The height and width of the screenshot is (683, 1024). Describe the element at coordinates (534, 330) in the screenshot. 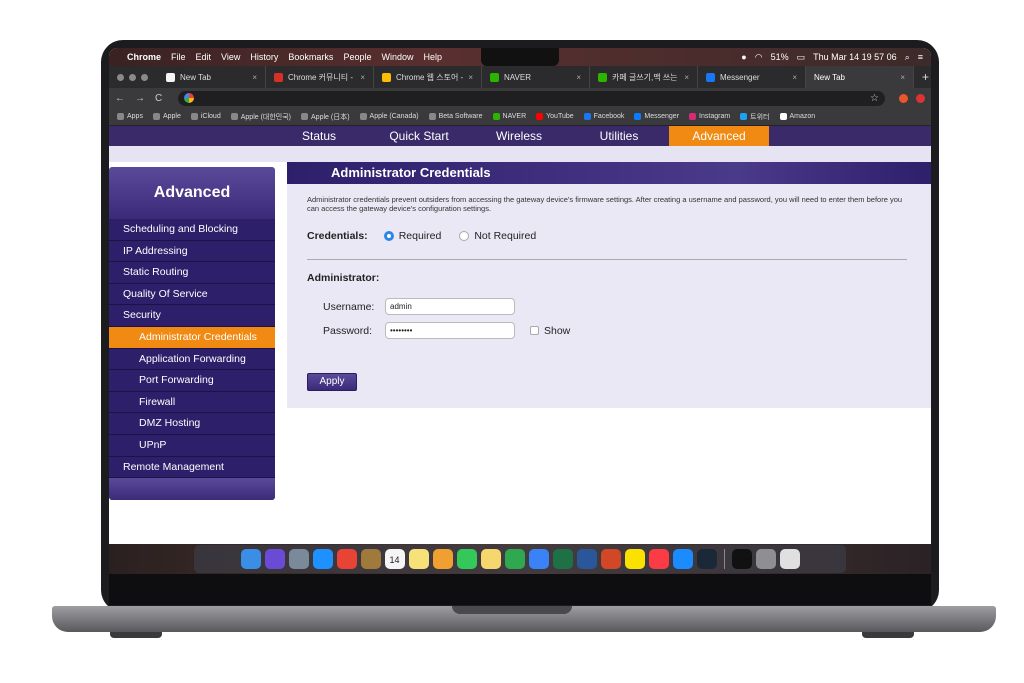

I see `show-password-checkbox` at that location.